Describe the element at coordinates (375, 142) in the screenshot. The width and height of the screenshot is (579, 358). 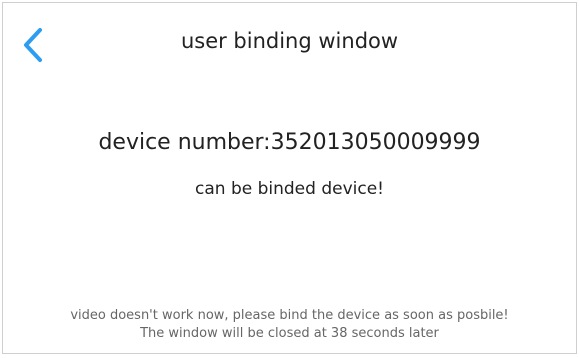
I see `device-number-value: 352013050009999` at that location.